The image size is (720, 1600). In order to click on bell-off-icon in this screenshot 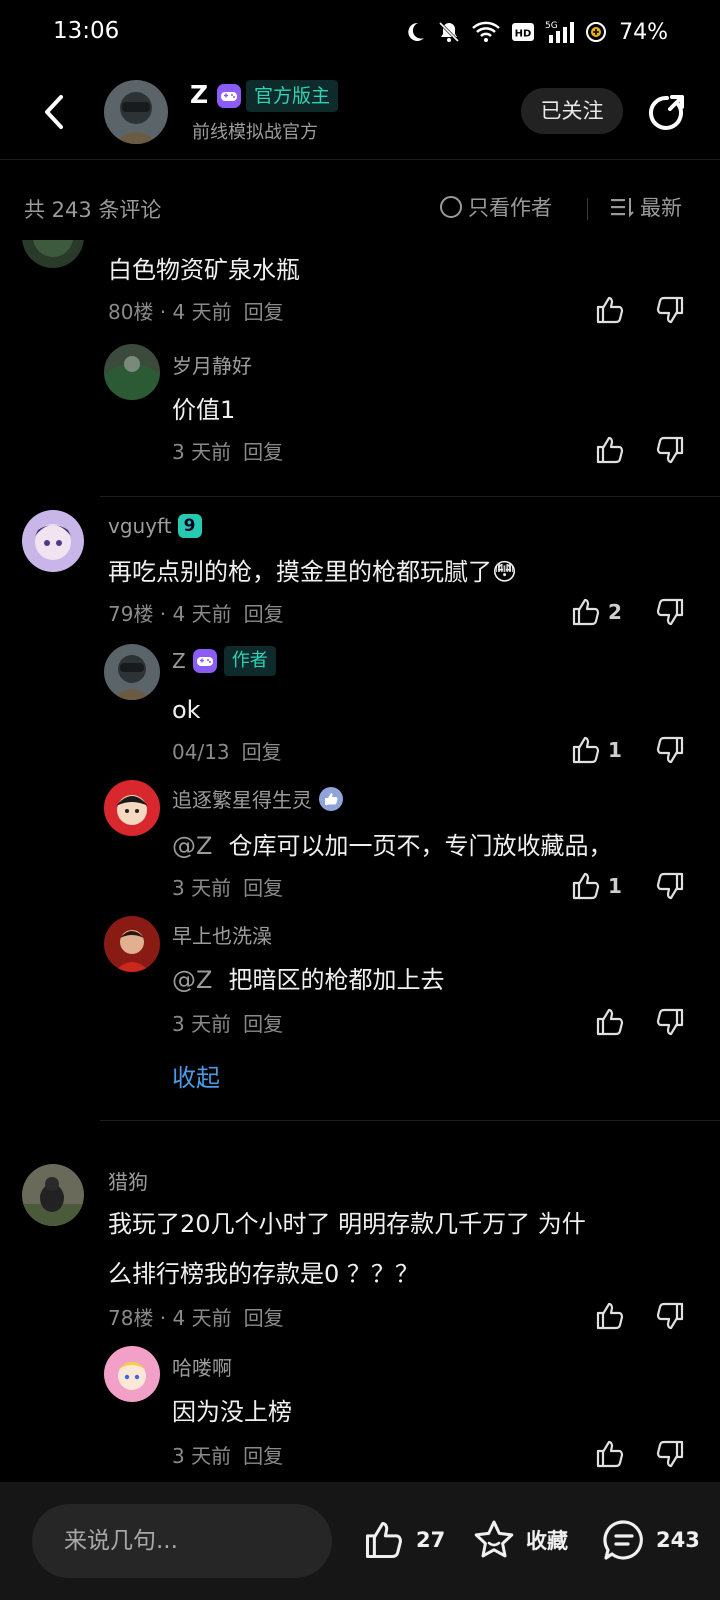, I will do `click(449, 32)`.